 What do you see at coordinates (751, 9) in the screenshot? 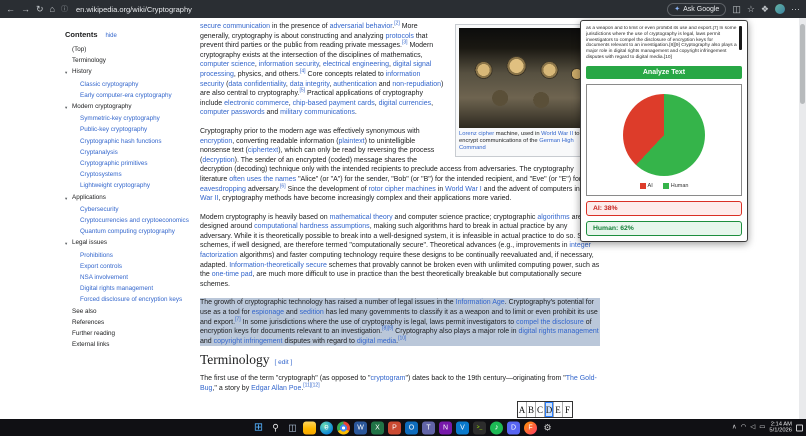
I see `favorites-star-icon: ☆` at bounding box center [751, 9].